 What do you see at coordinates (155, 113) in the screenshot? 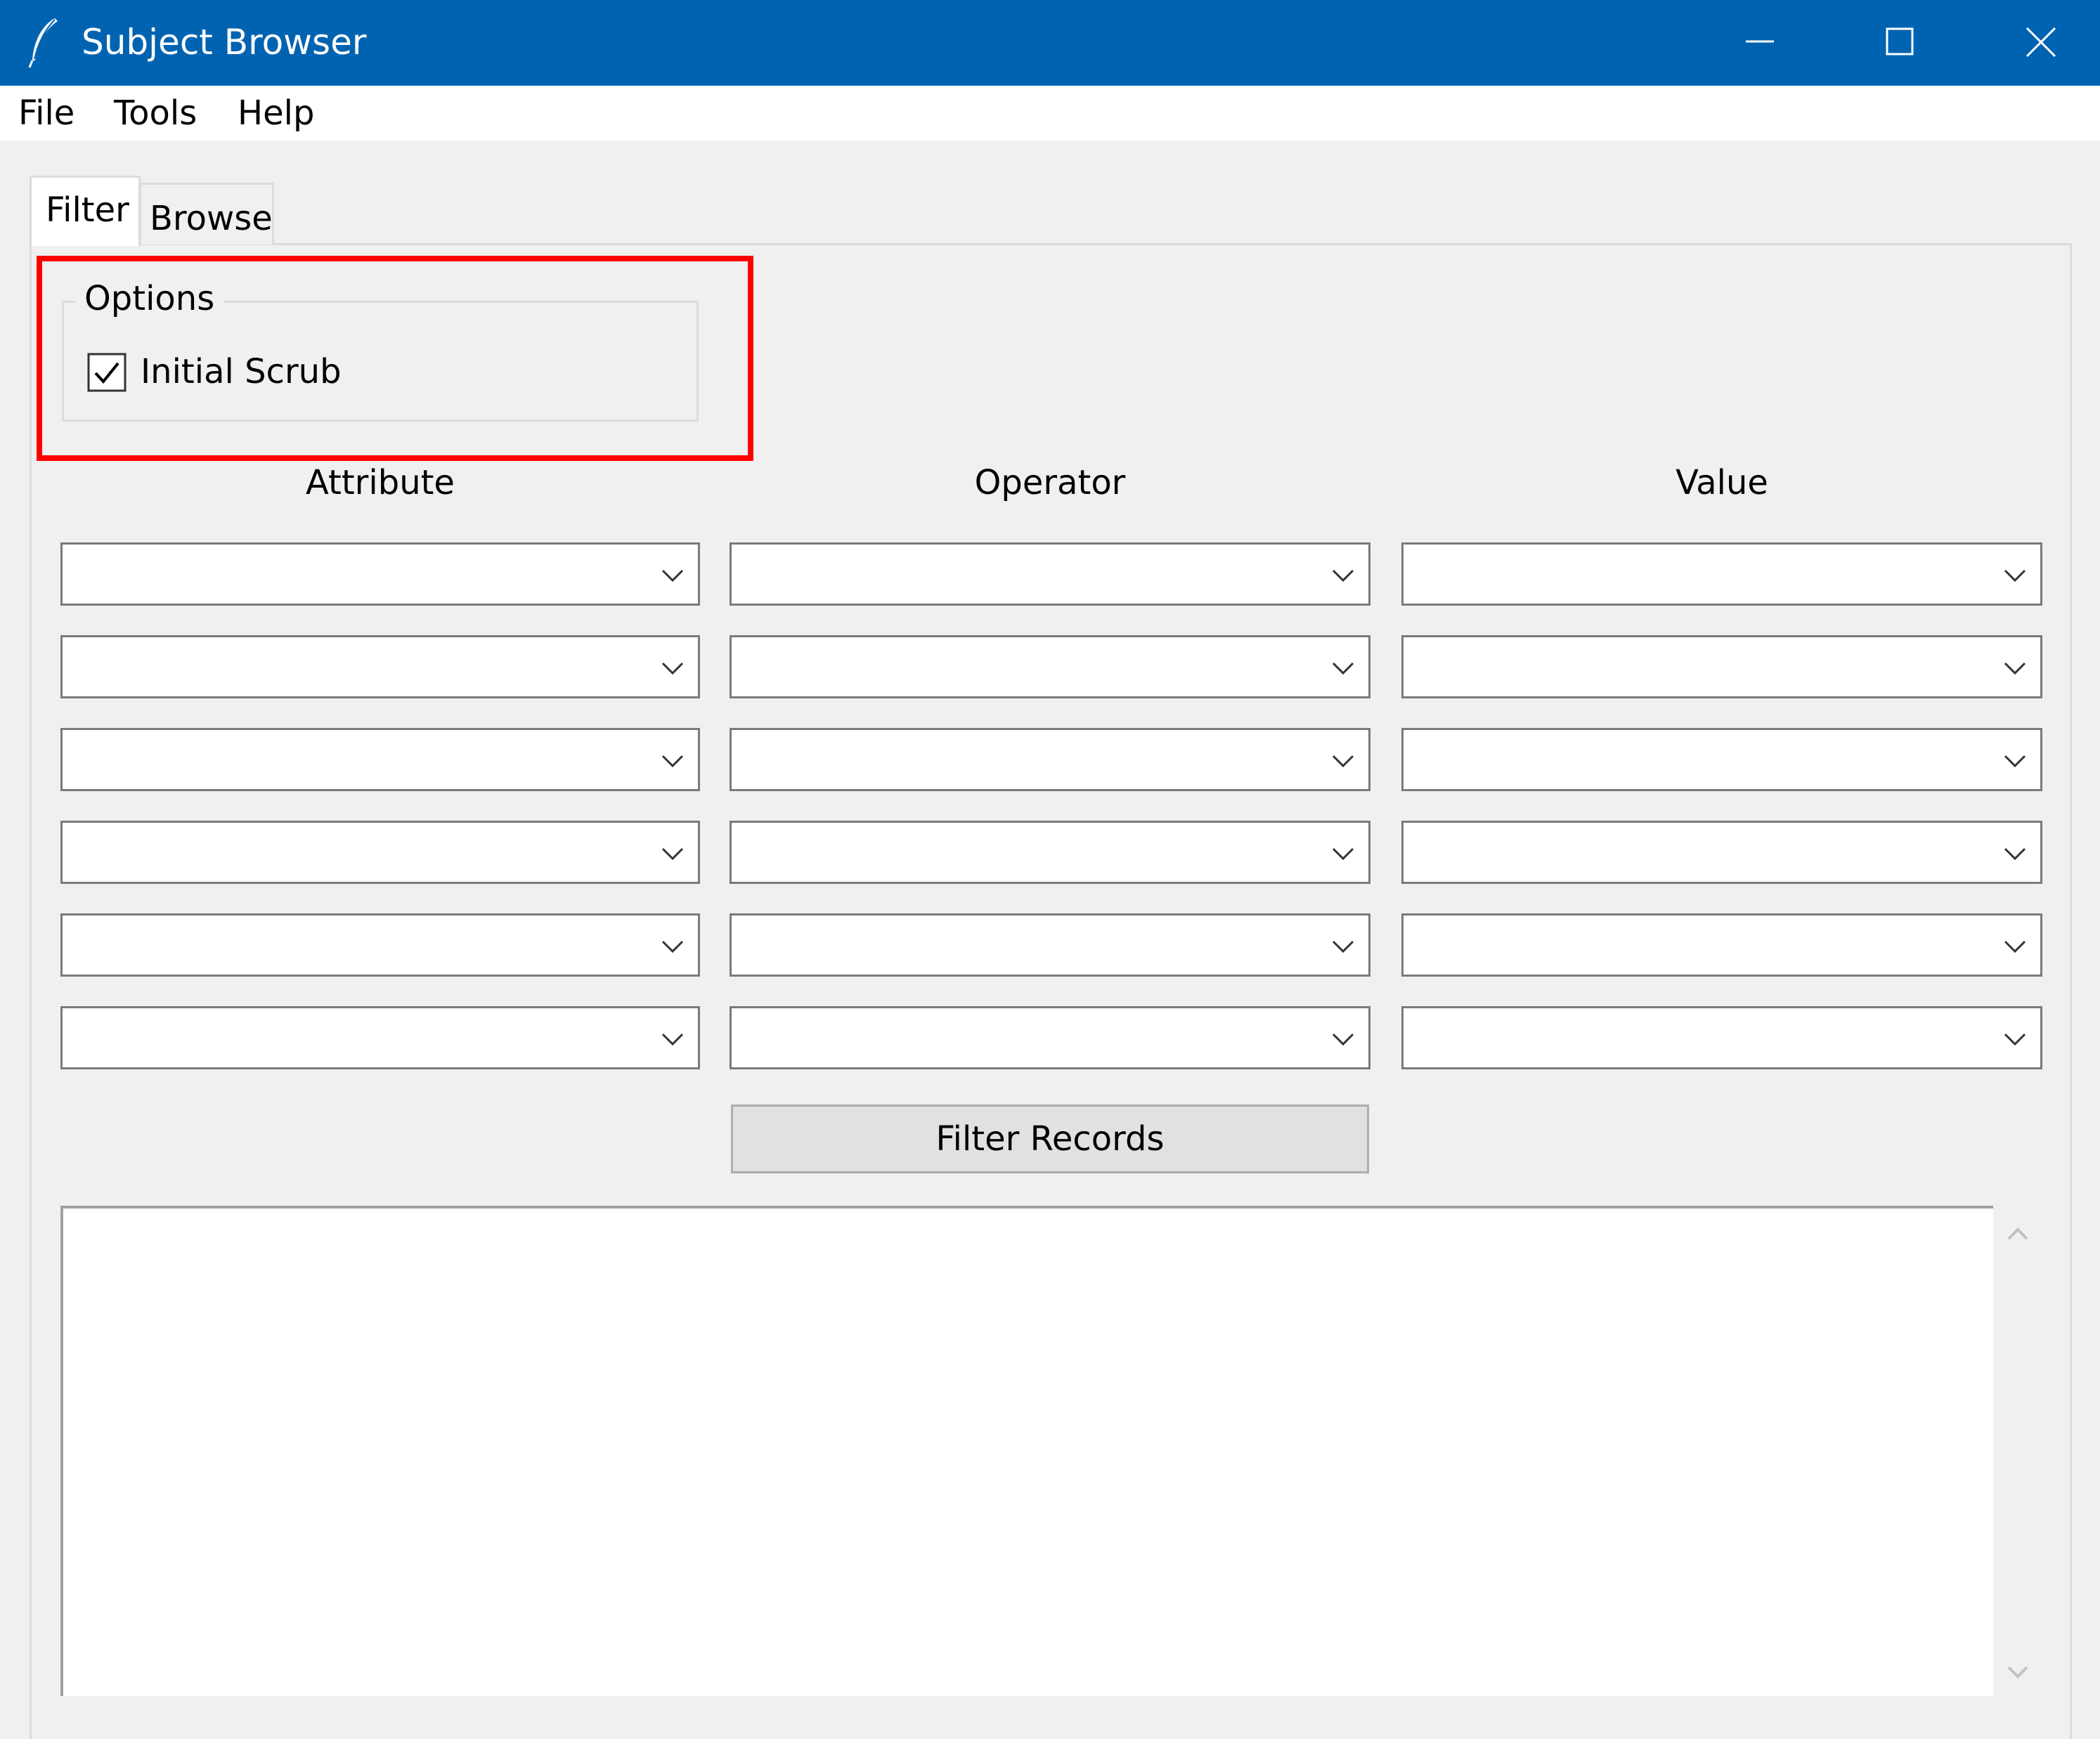
I see `menu-tools: Tools` at bounding box center [155, 113].